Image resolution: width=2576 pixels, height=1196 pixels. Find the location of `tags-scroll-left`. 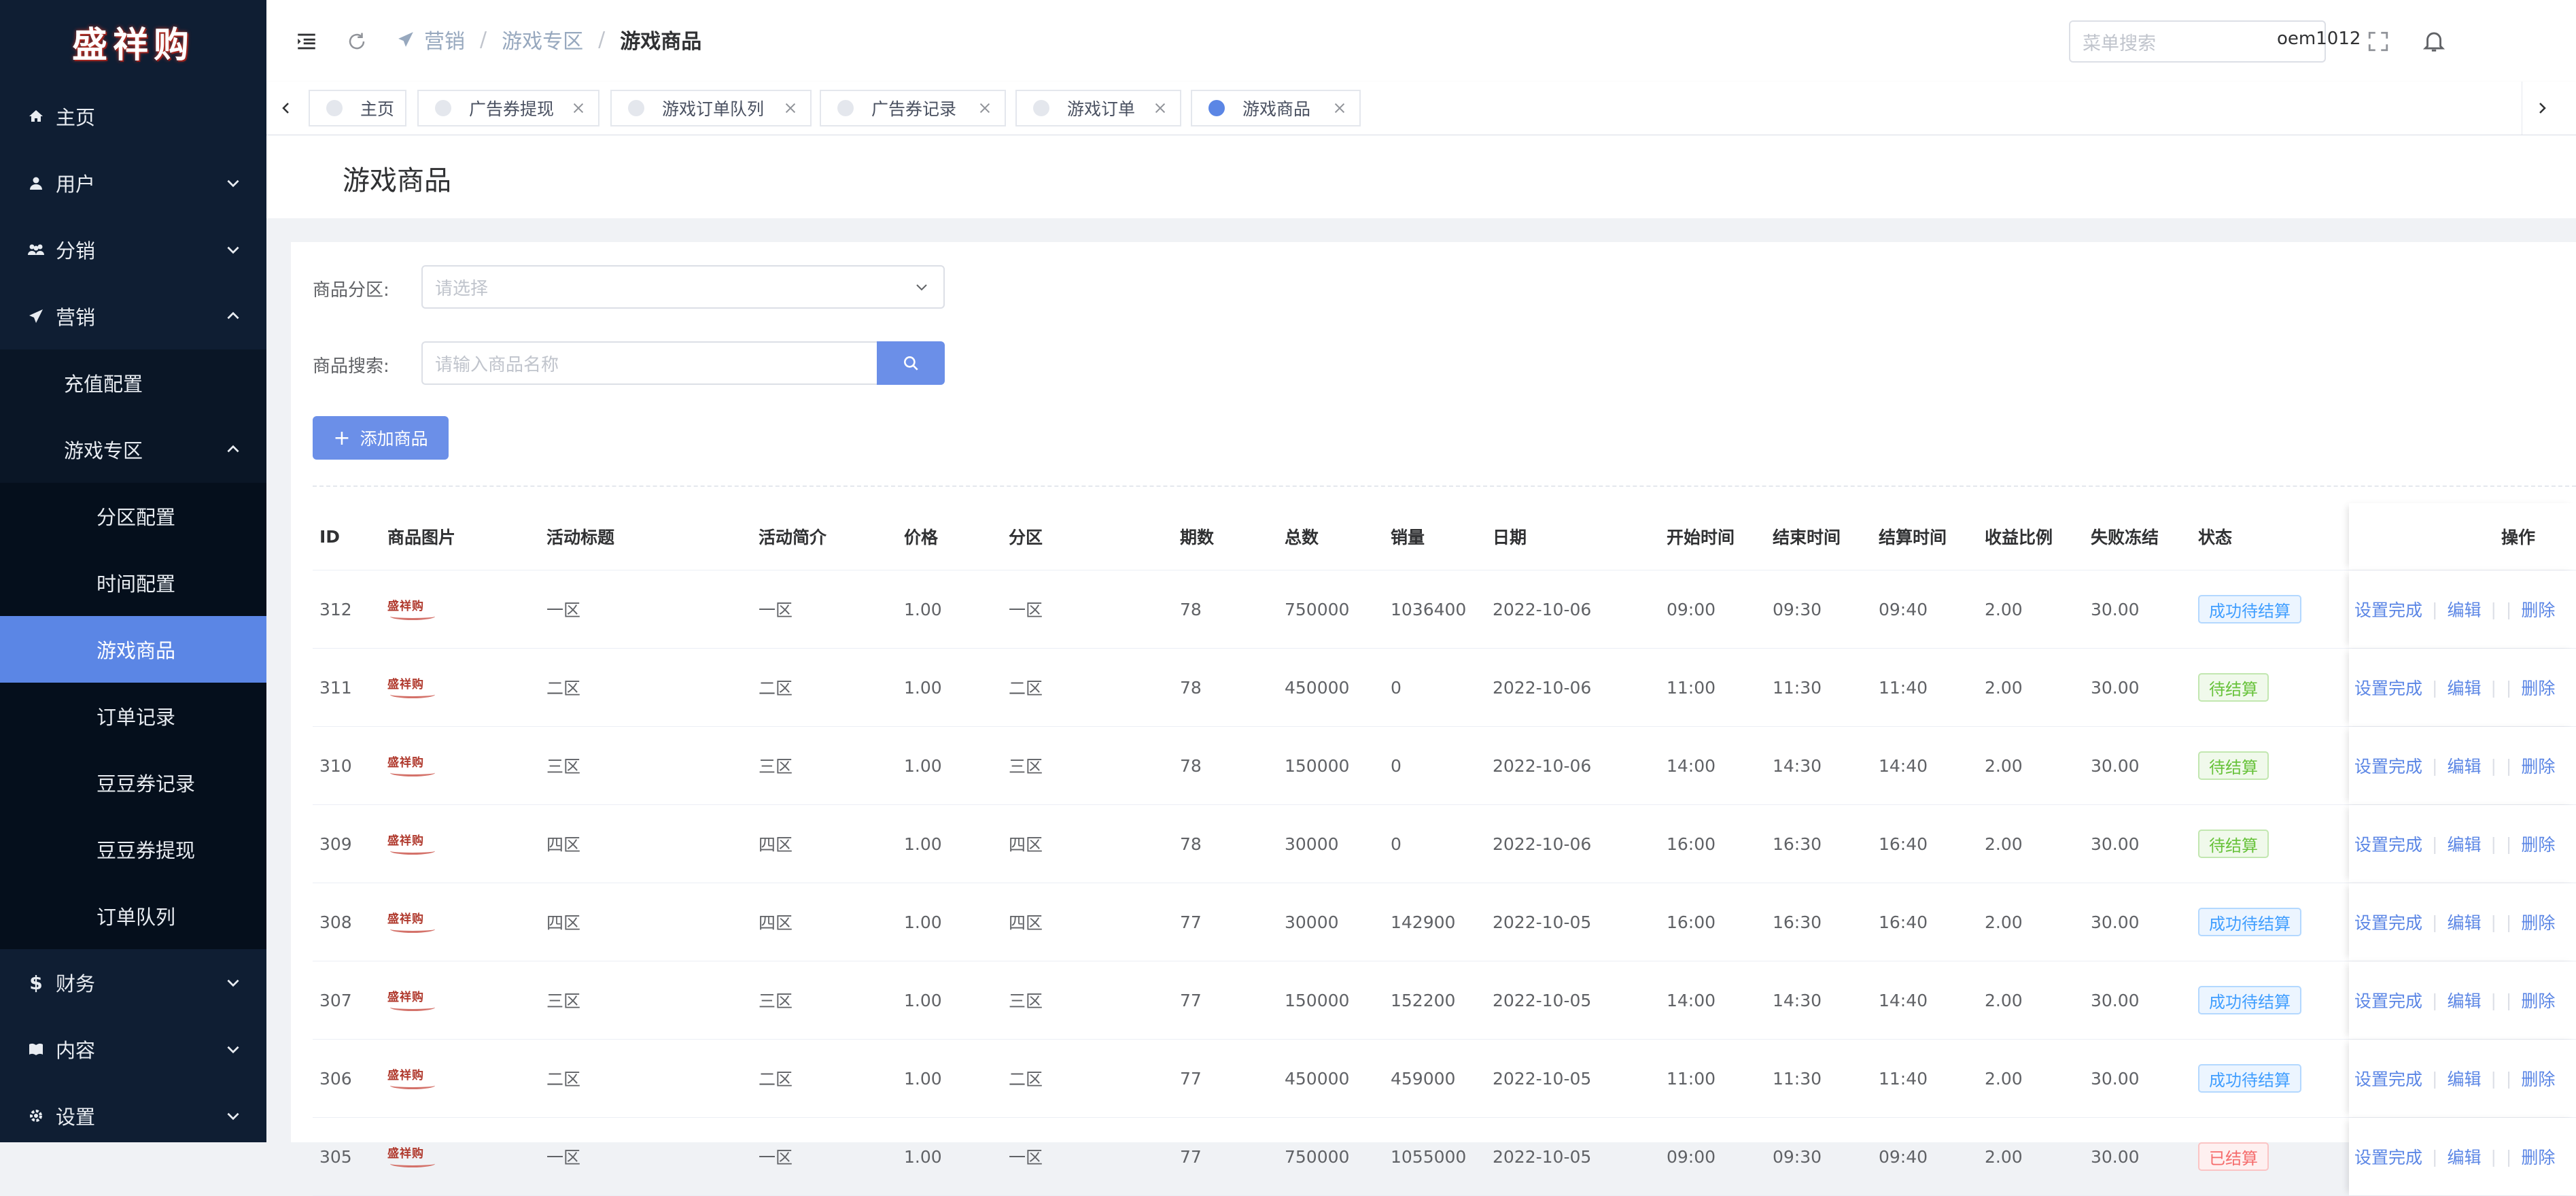

tags-scroll-left is located at coordinates (286, 108).